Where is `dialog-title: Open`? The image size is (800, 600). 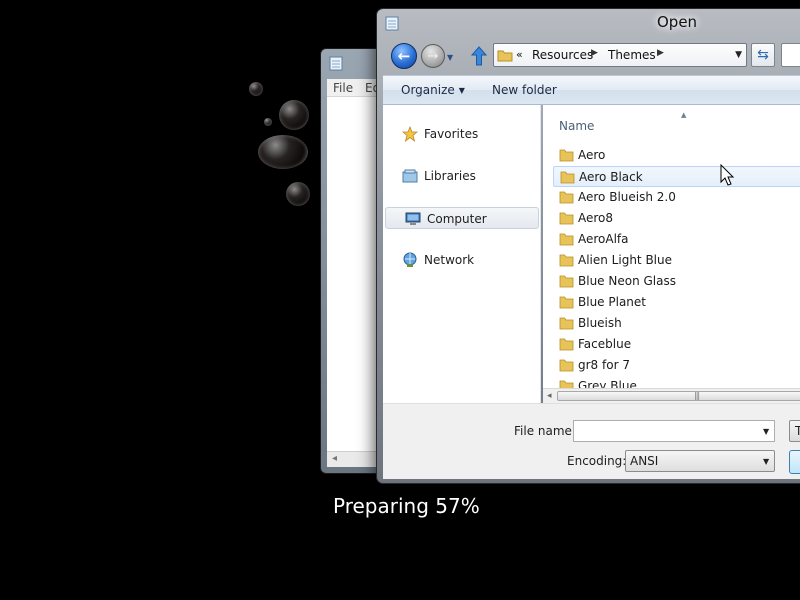
dialog-title: Open is located at coordinates (677, 22).